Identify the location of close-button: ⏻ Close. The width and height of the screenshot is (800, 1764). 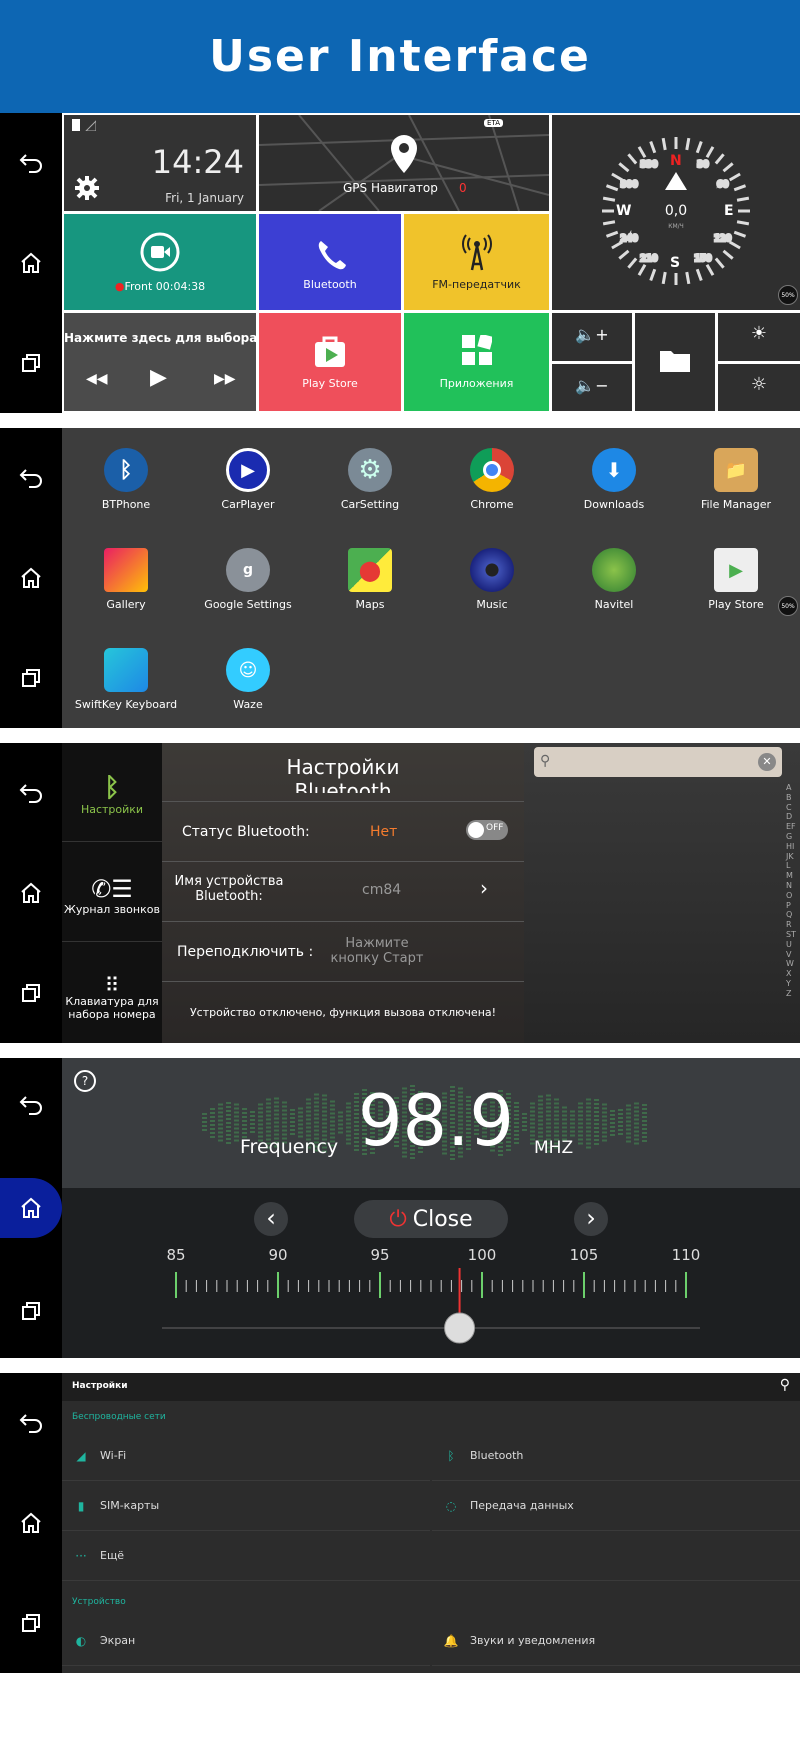
(431, 1219).